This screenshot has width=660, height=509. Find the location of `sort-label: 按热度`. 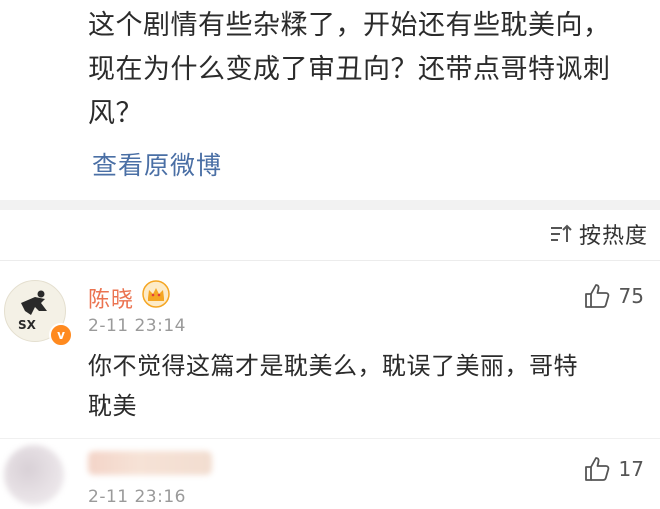

sort-label: 按热度 is located at coordinates (613, 236).